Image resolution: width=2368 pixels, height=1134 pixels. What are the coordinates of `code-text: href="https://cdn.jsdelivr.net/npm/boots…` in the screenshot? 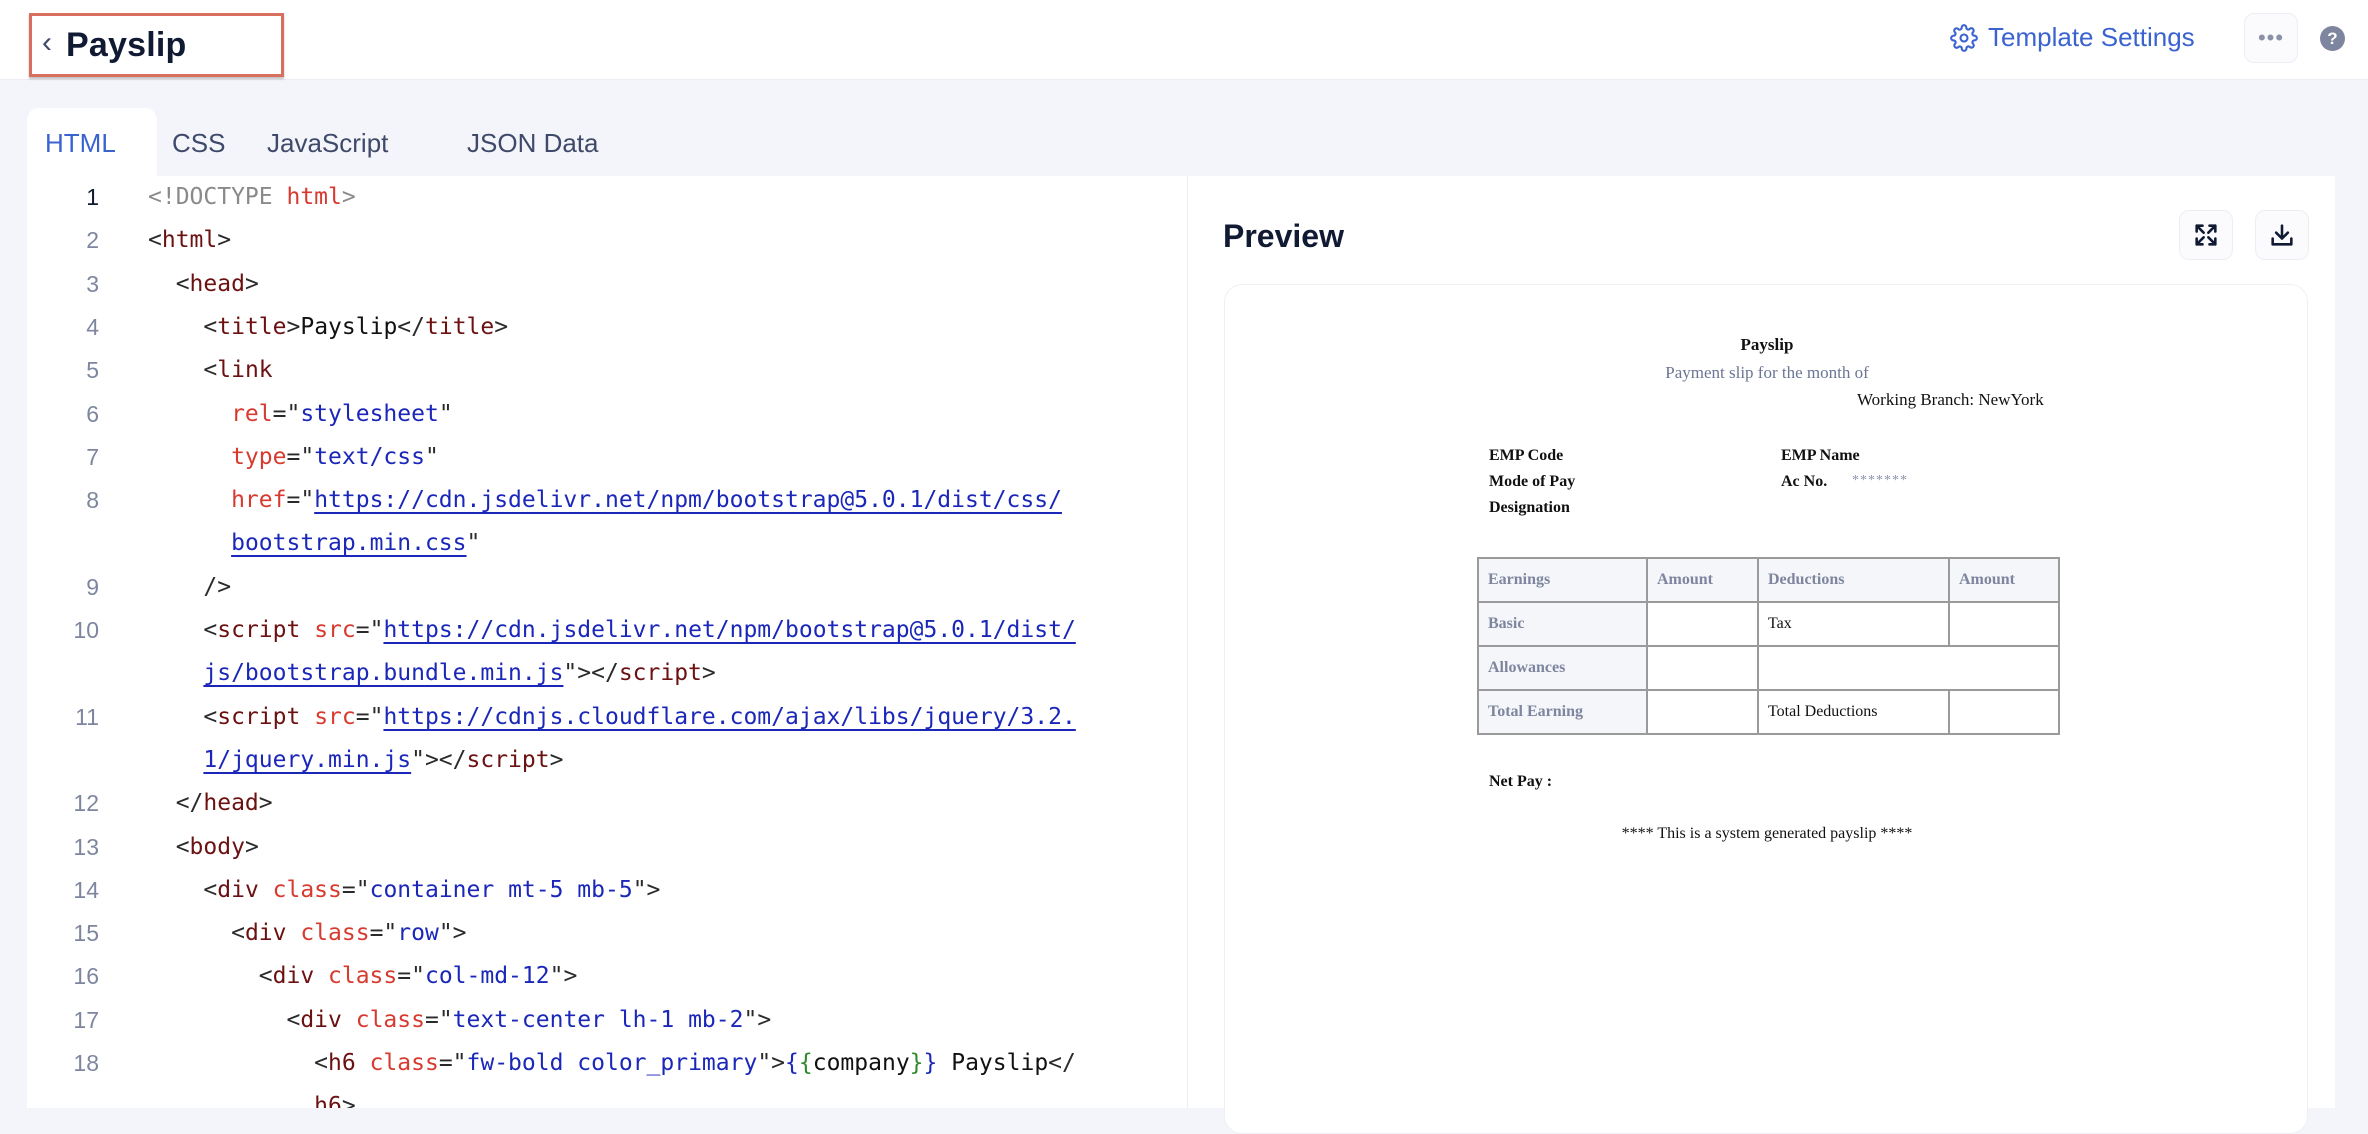 It's located at (605, 500).